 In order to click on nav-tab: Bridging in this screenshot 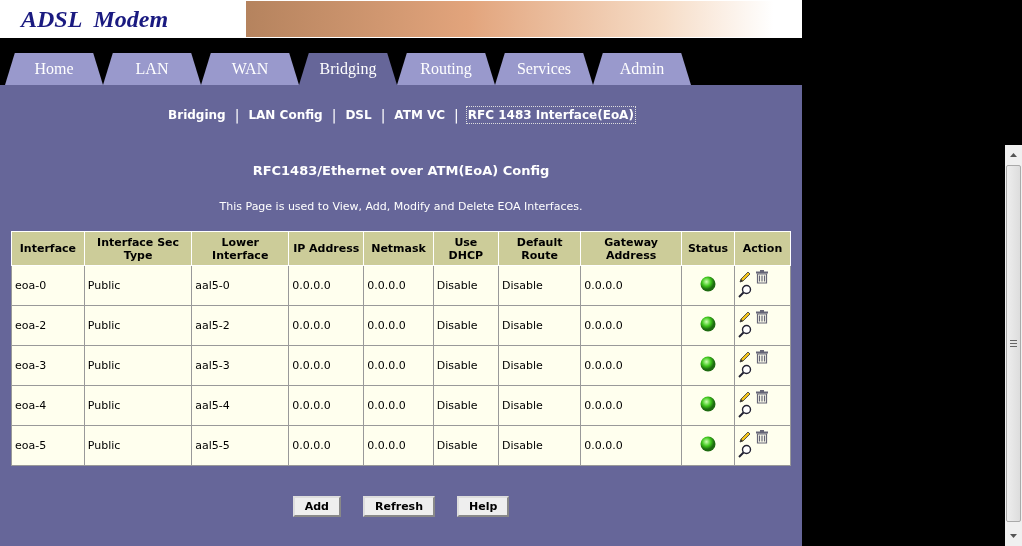, I will do `click(348, 69)`.